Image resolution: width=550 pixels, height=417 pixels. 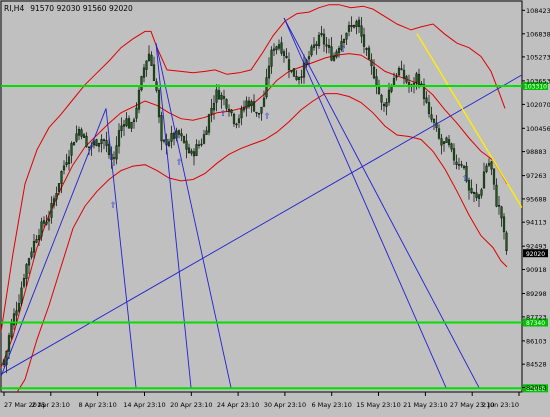 I want to click on price-tick-label: 94113, so click(x=536, y=223).